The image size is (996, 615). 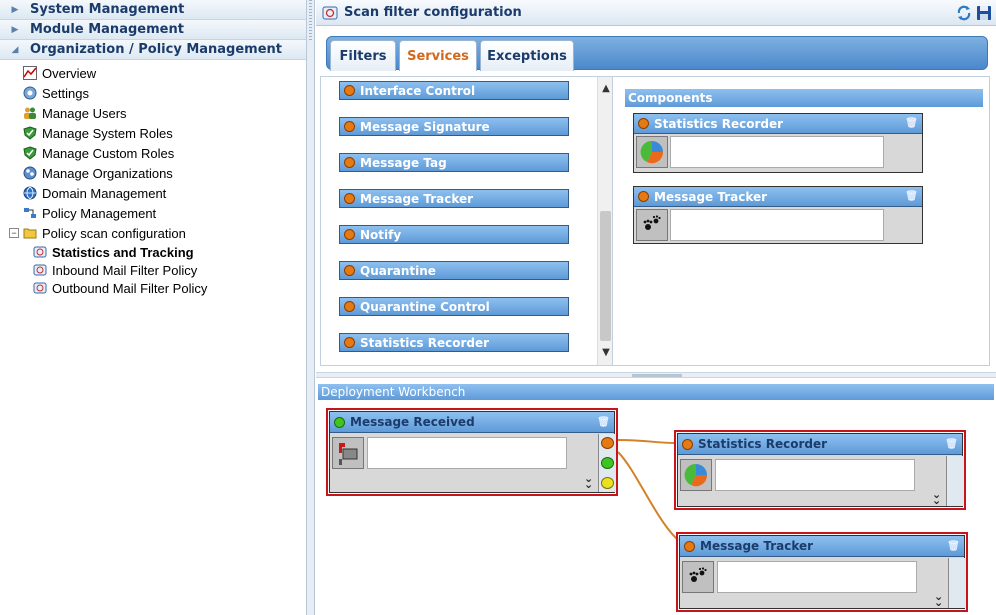 I want to click on tree-item-inbound-mail-filter-policy: Inbound Mail Filter Policy, so click(x=153, y=270).